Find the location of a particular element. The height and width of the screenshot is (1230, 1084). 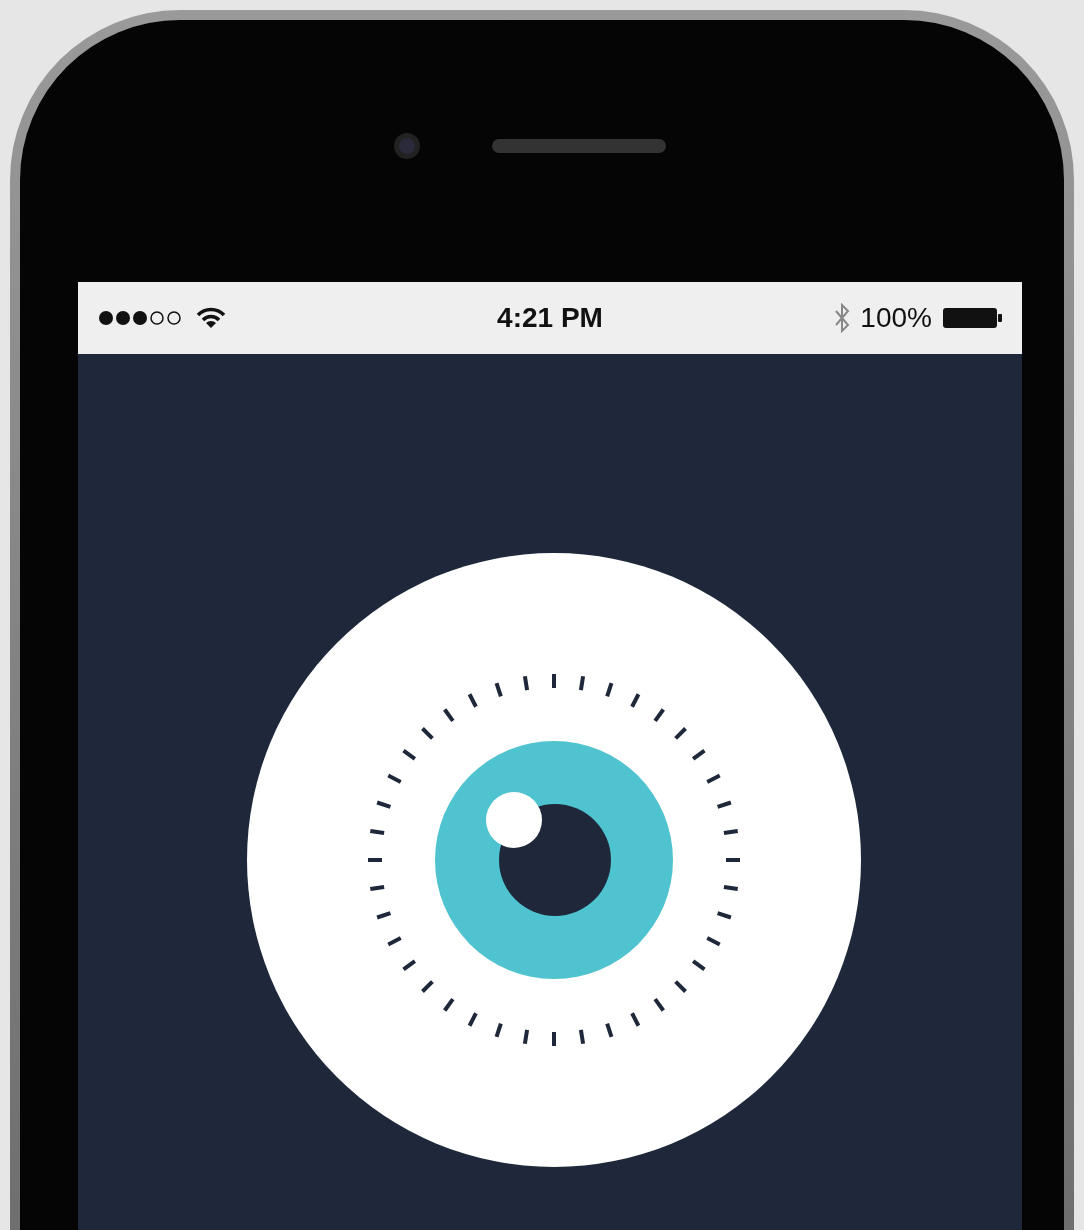

battery-percentage: 100% is located at coordinates (896, 318).